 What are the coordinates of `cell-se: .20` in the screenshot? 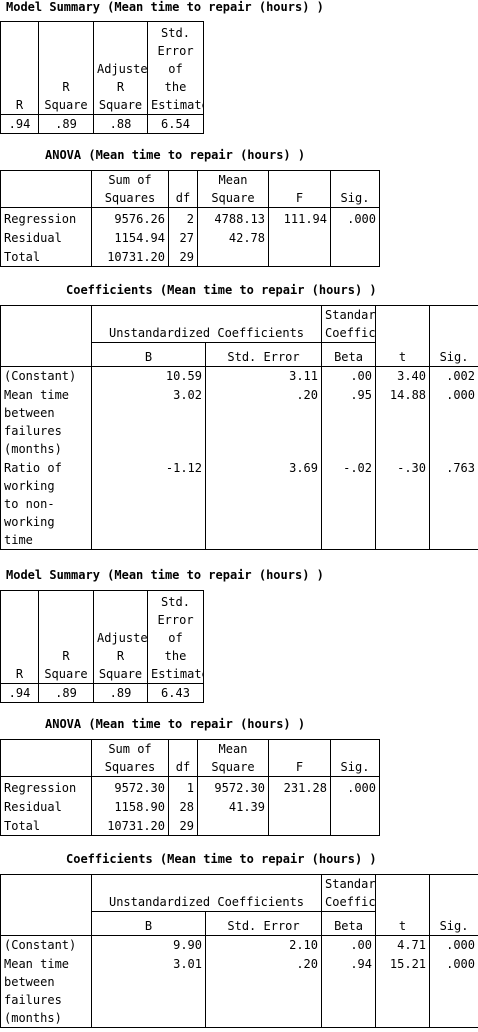 It's located at (263, 422).